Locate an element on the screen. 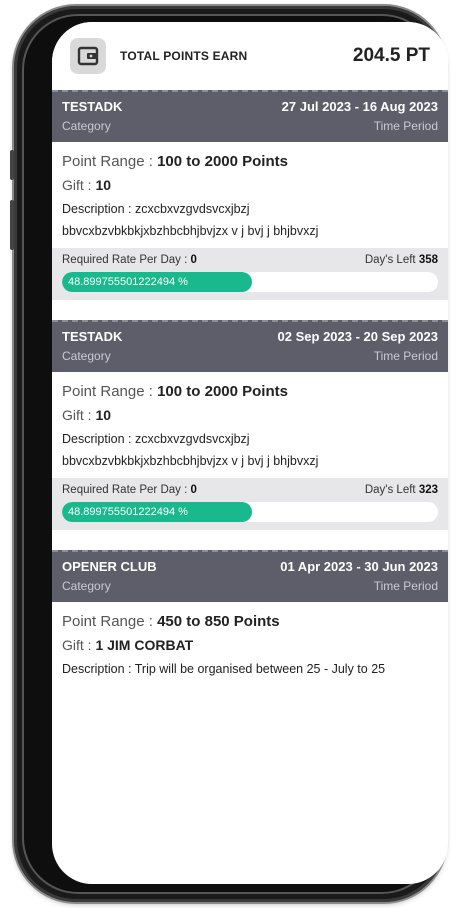  card-dates: 01 Apr 2023 - 30 Jun 2023 is located at coordinates (359, 566).